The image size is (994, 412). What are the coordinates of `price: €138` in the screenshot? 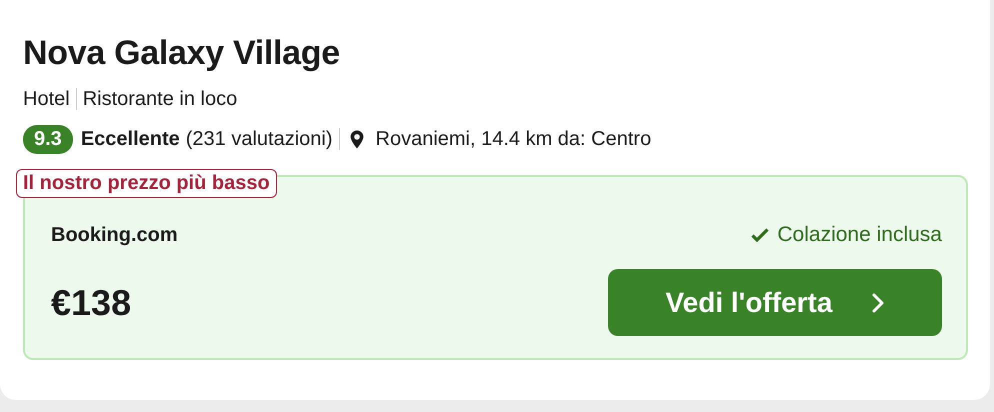 It's located at (91, 303).